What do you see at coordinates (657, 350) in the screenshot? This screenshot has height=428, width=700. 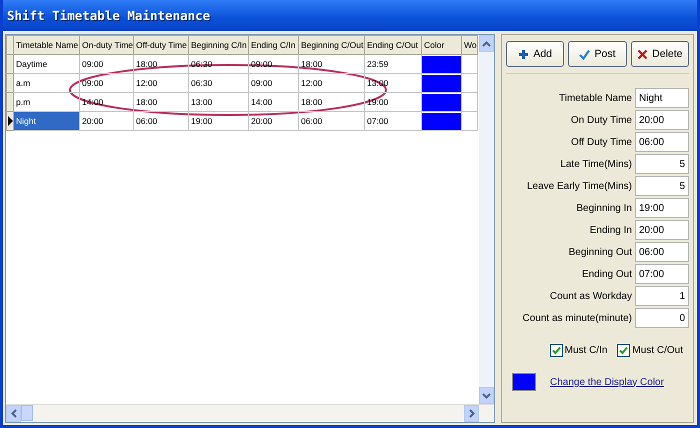 I see `checkbox-label: Must C/Out` at bounding box center [657, 350].